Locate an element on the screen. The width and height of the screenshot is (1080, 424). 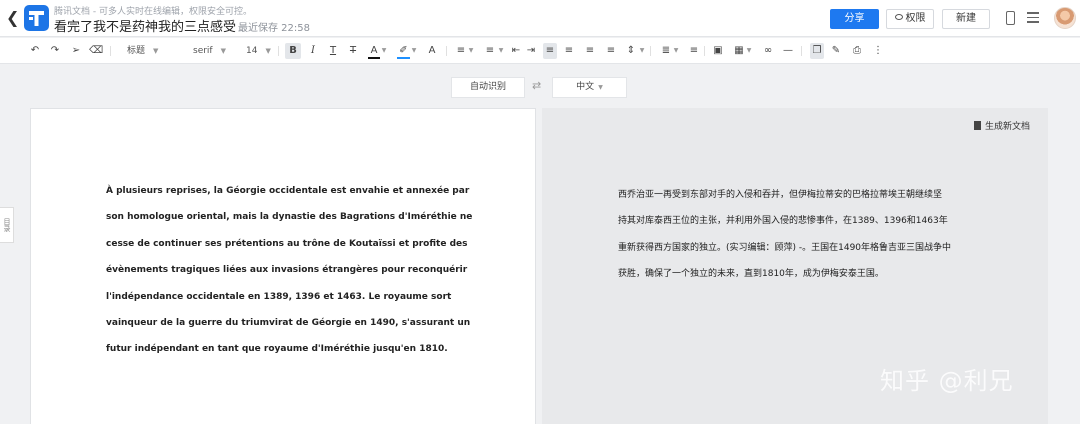
watermark: 知乎 @利兄 is located at coordinates (947, 381).